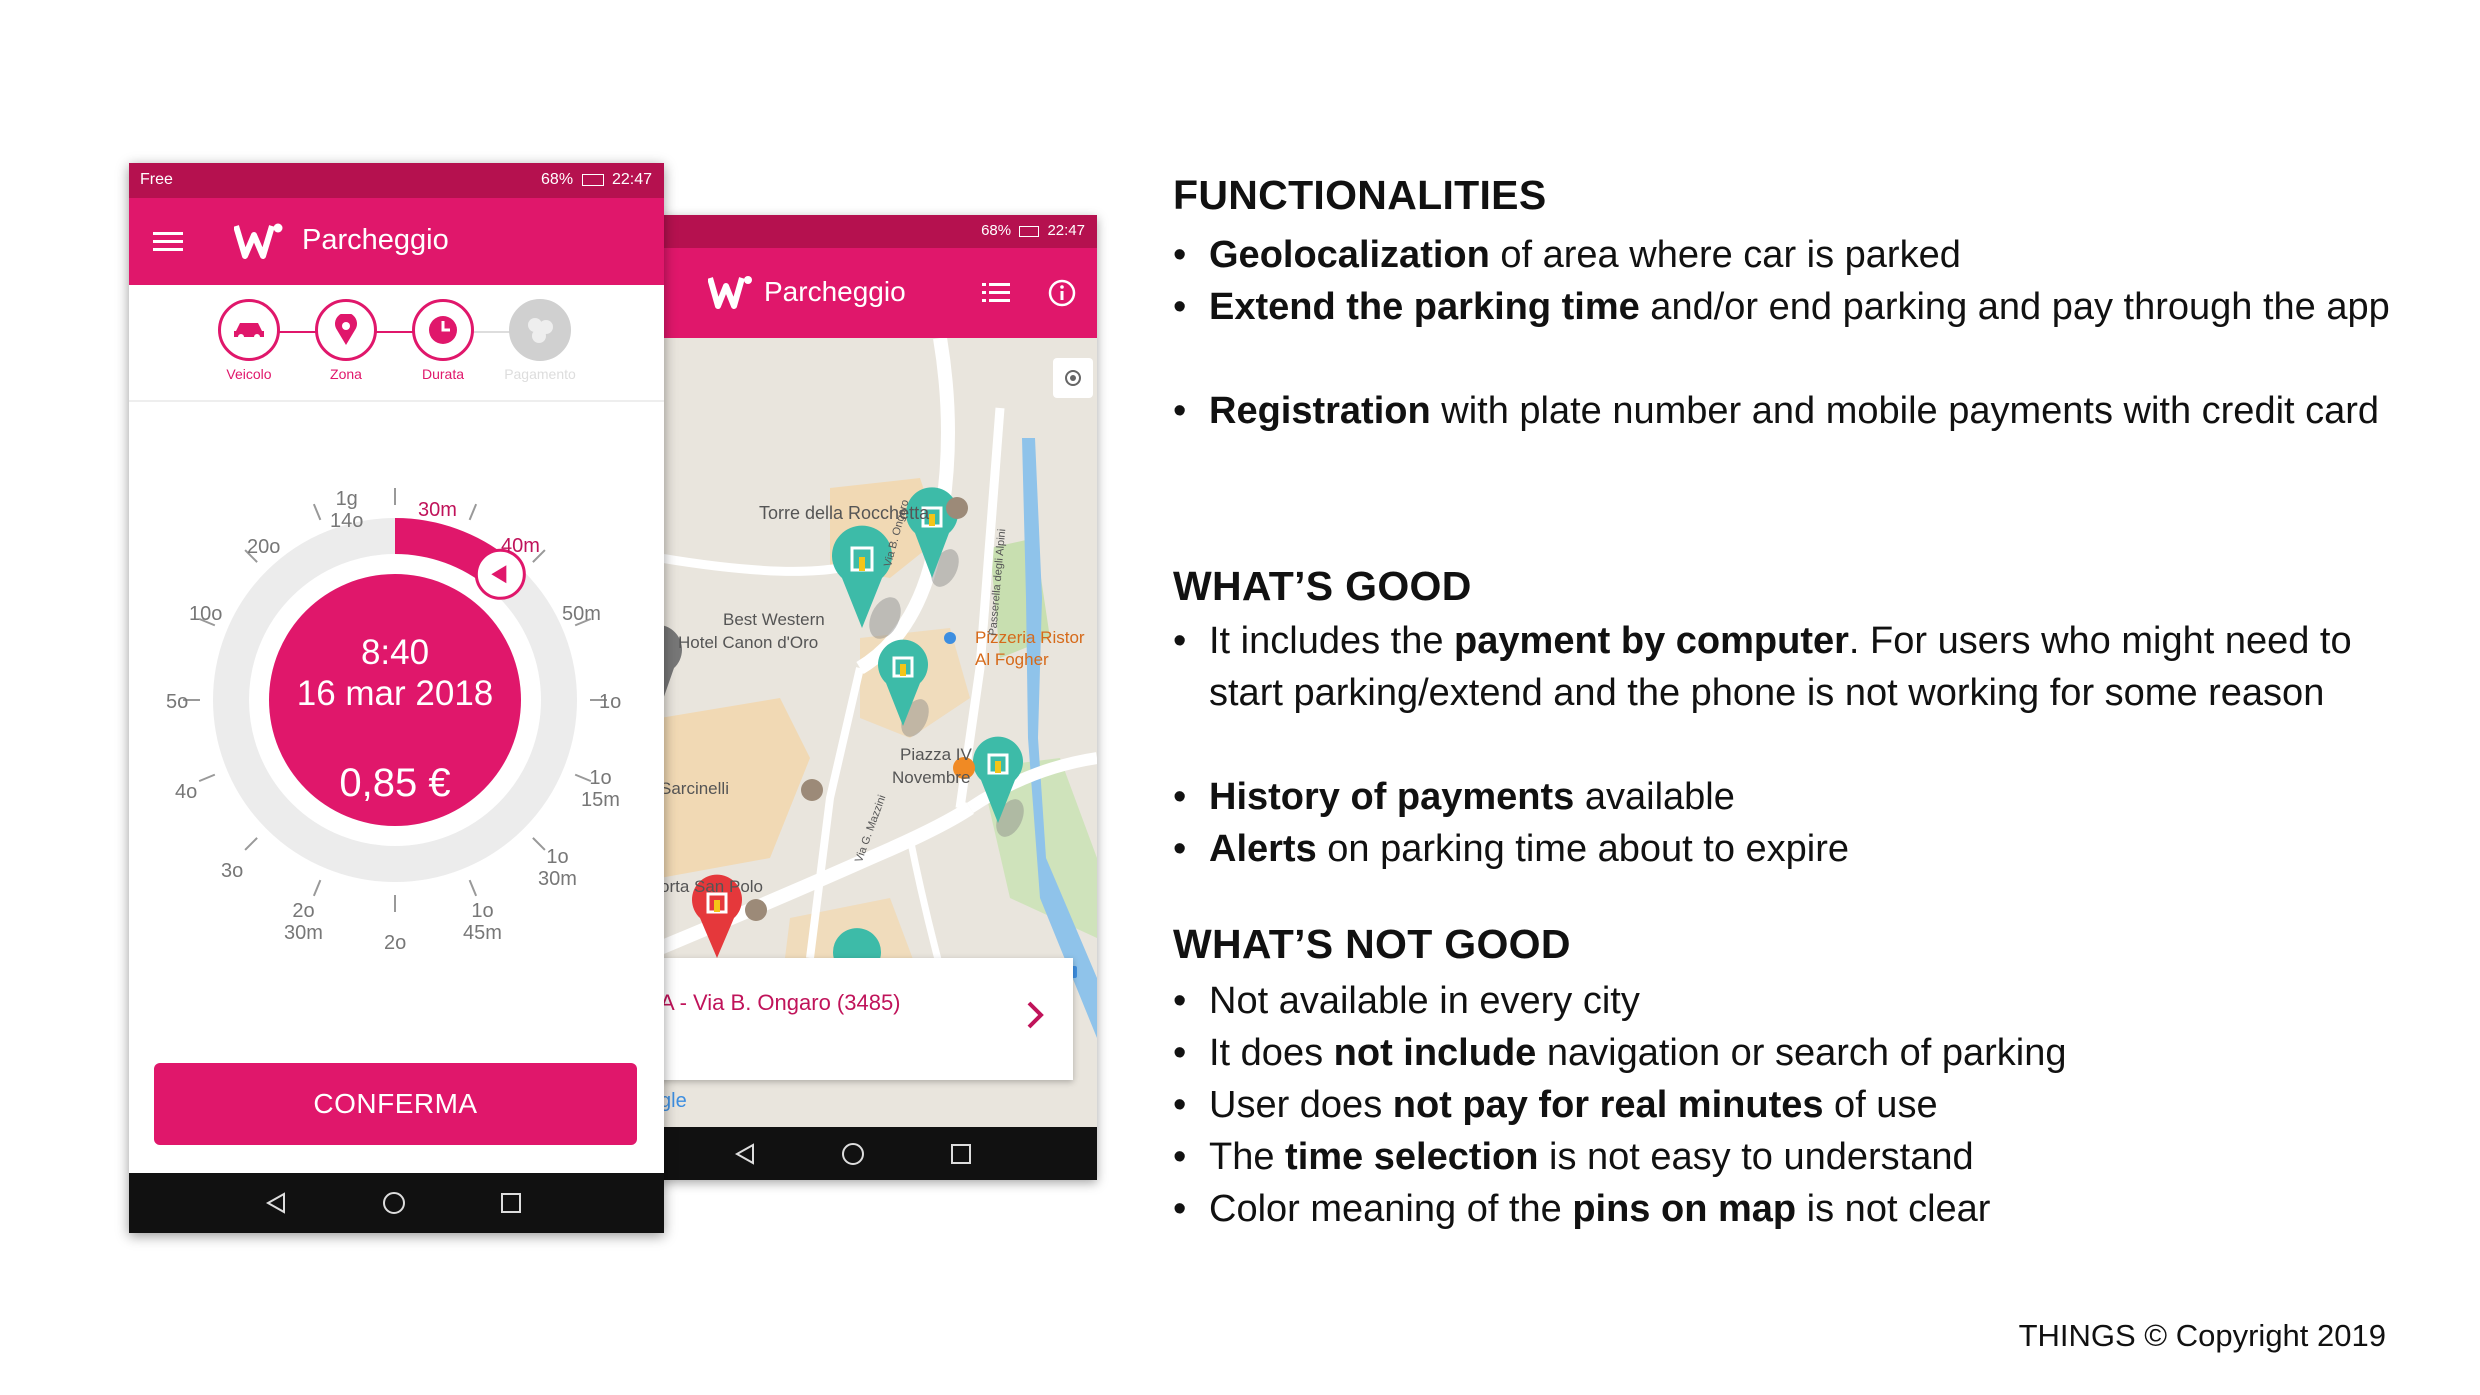  I want to click on dial-label: 10o, so click(206, 614).